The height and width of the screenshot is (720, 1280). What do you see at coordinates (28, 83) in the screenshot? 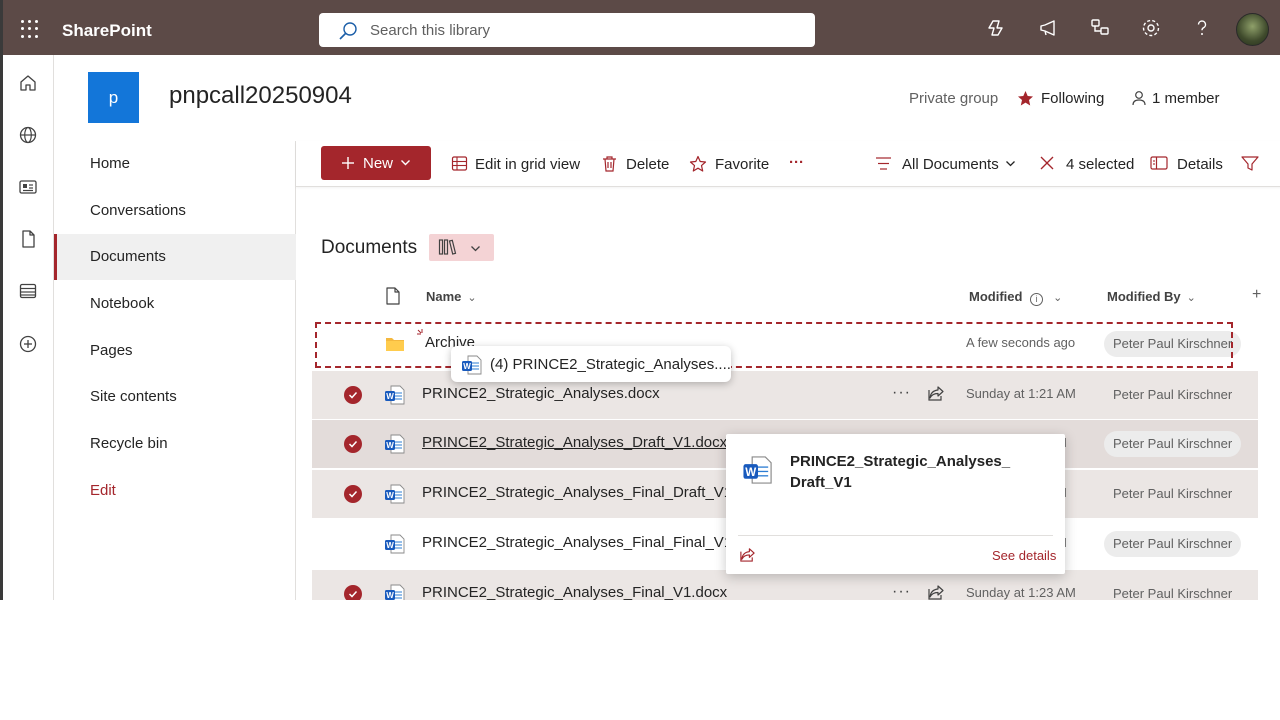
I see `home-icon` at bounding box center [28, 83].